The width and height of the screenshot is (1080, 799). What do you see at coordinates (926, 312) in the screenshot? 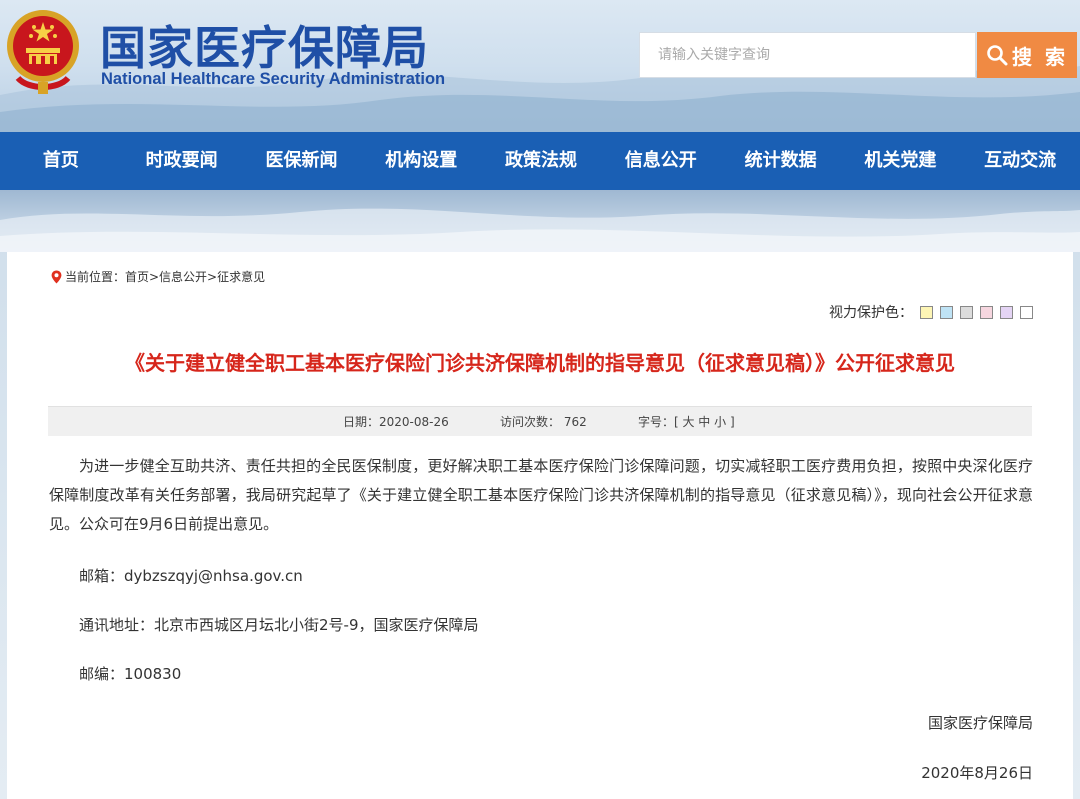
I see `color-swatch-yellow` at bounding box center [926, 312].